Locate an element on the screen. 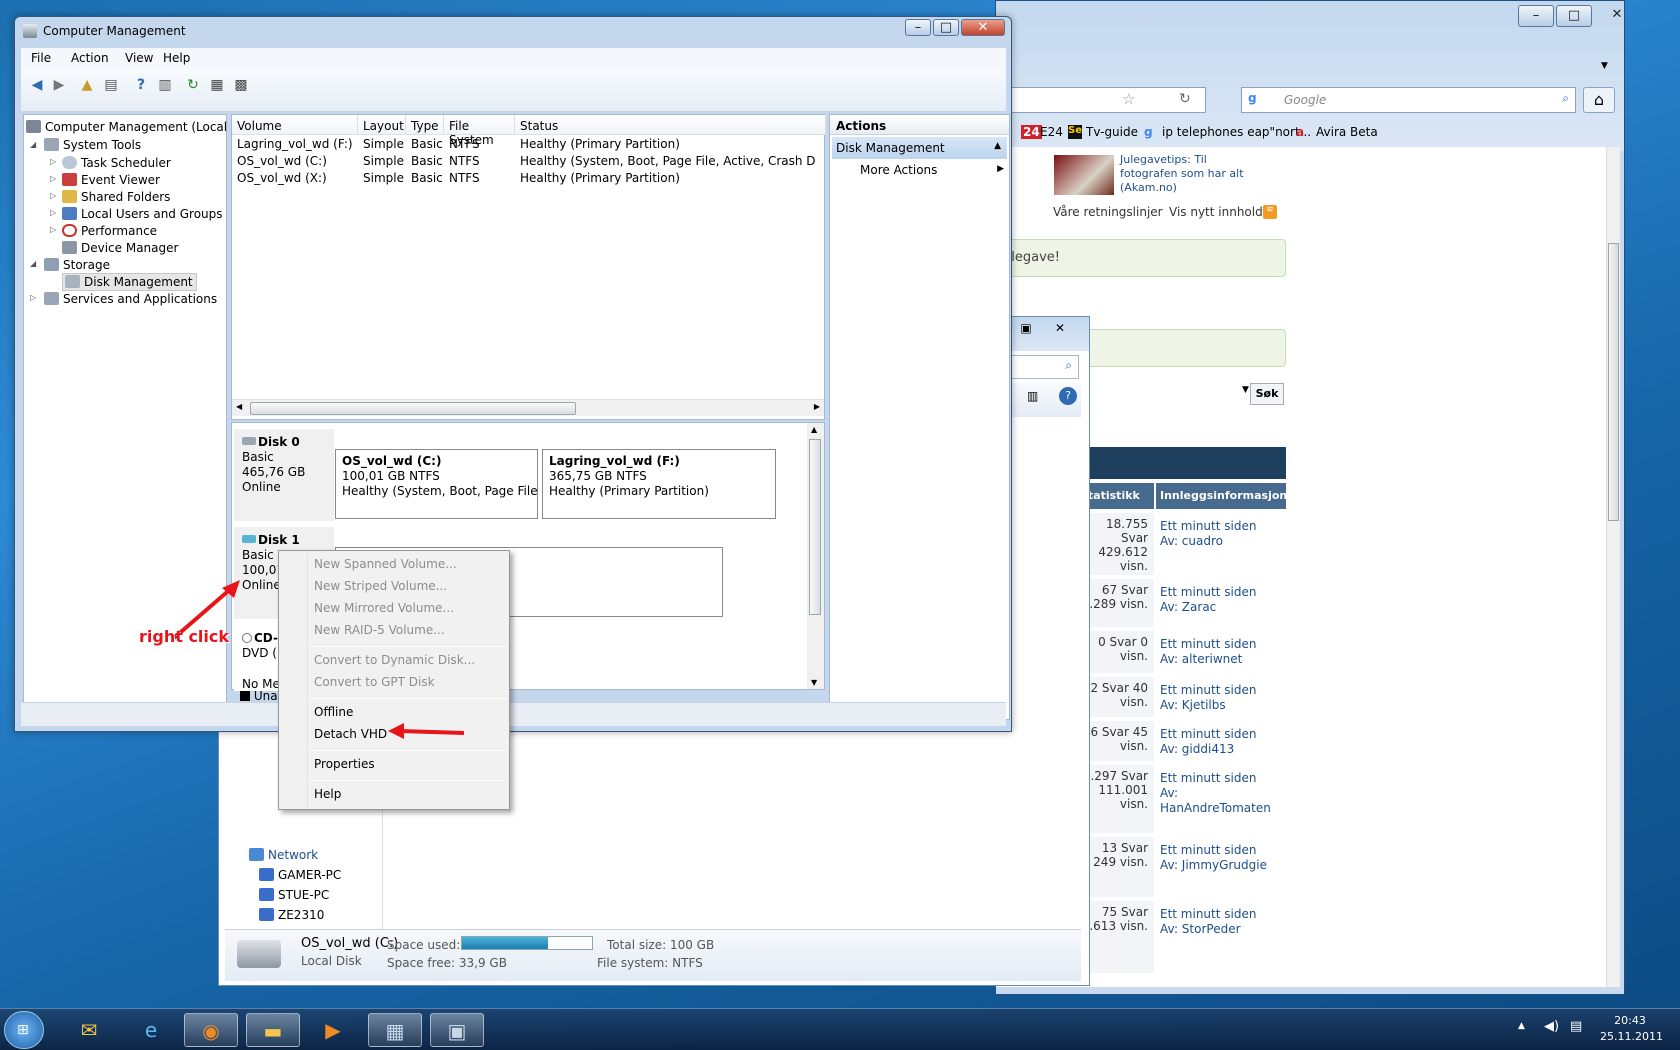  maximize-button: ▣ is located at coordinates (1026, 330).